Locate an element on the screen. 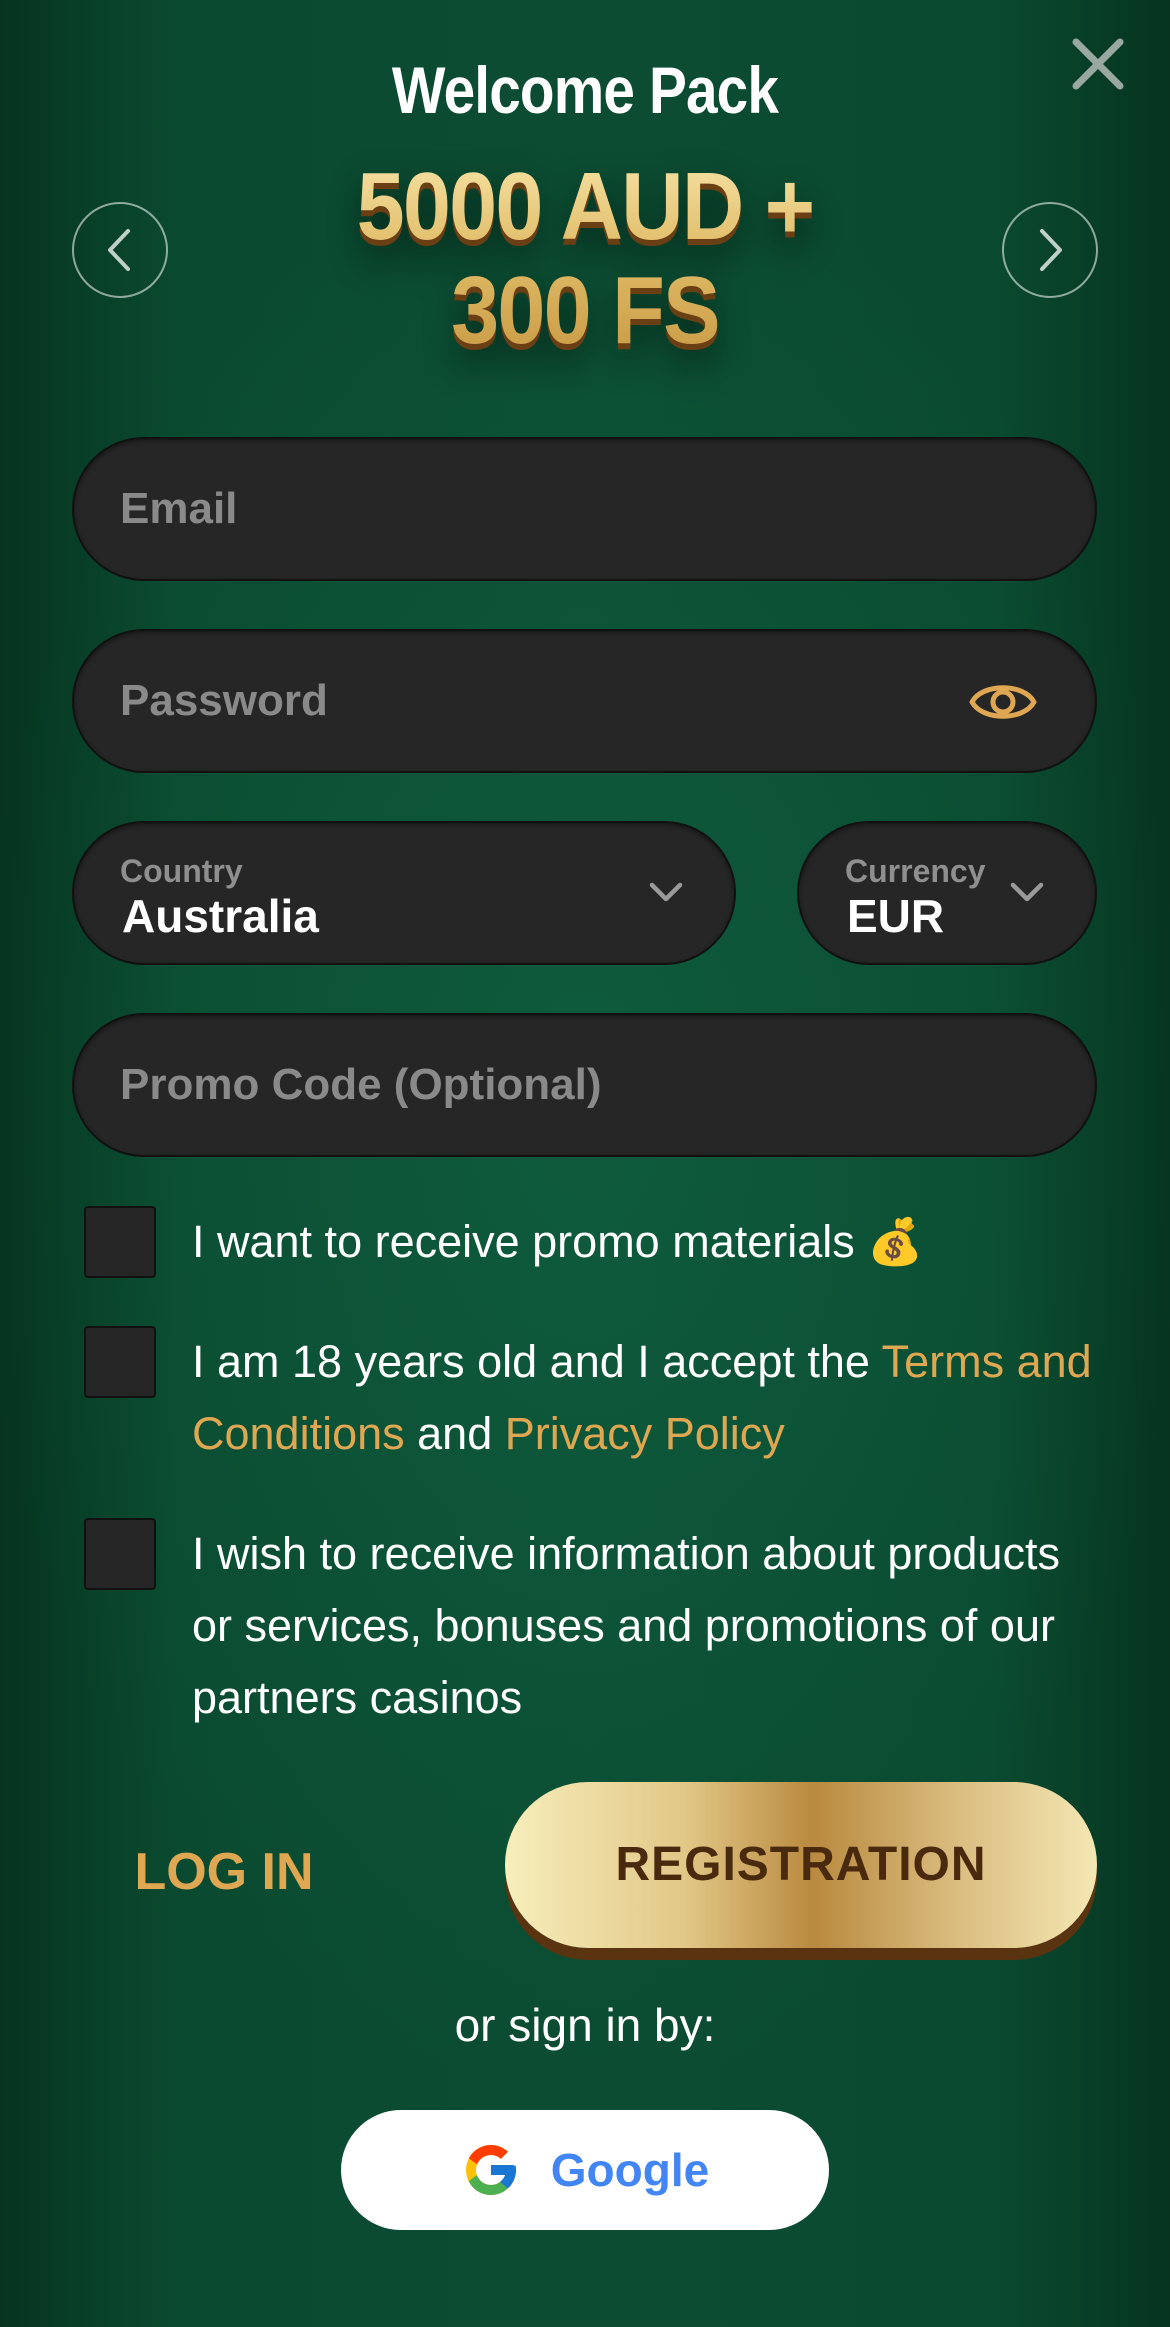 The height and width of the screenshot is (2327, 1170). bonus-line-2: 300 FS is located at coordinates (585, 310).